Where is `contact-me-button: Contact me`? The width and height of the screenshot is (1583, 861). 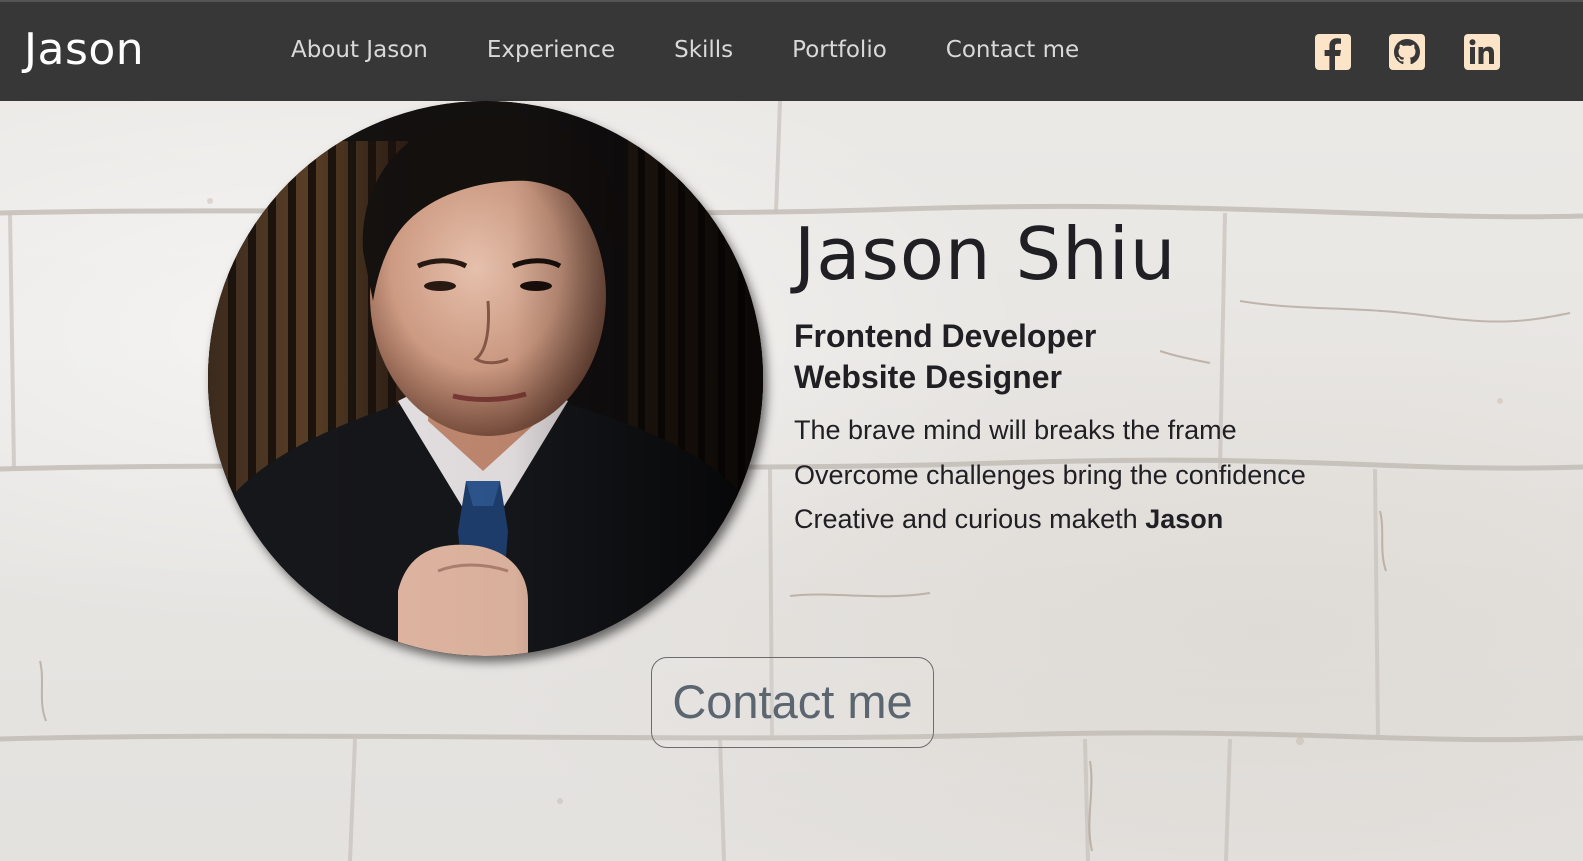
contact-me-button: Contact me is located at coordinates (792, 702).